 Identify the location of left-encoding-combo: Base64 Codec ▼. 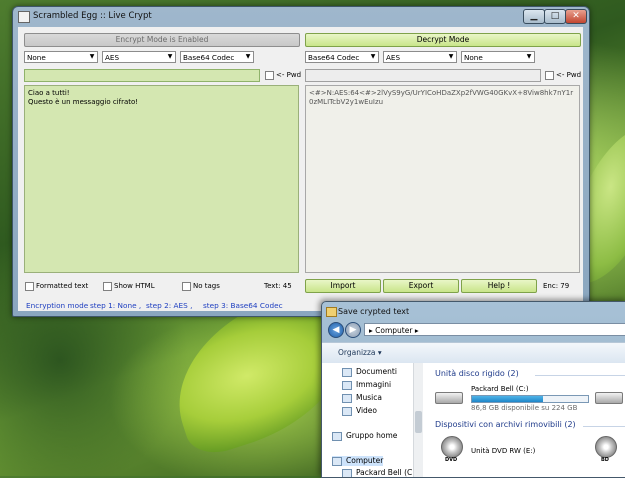
(217, 57).